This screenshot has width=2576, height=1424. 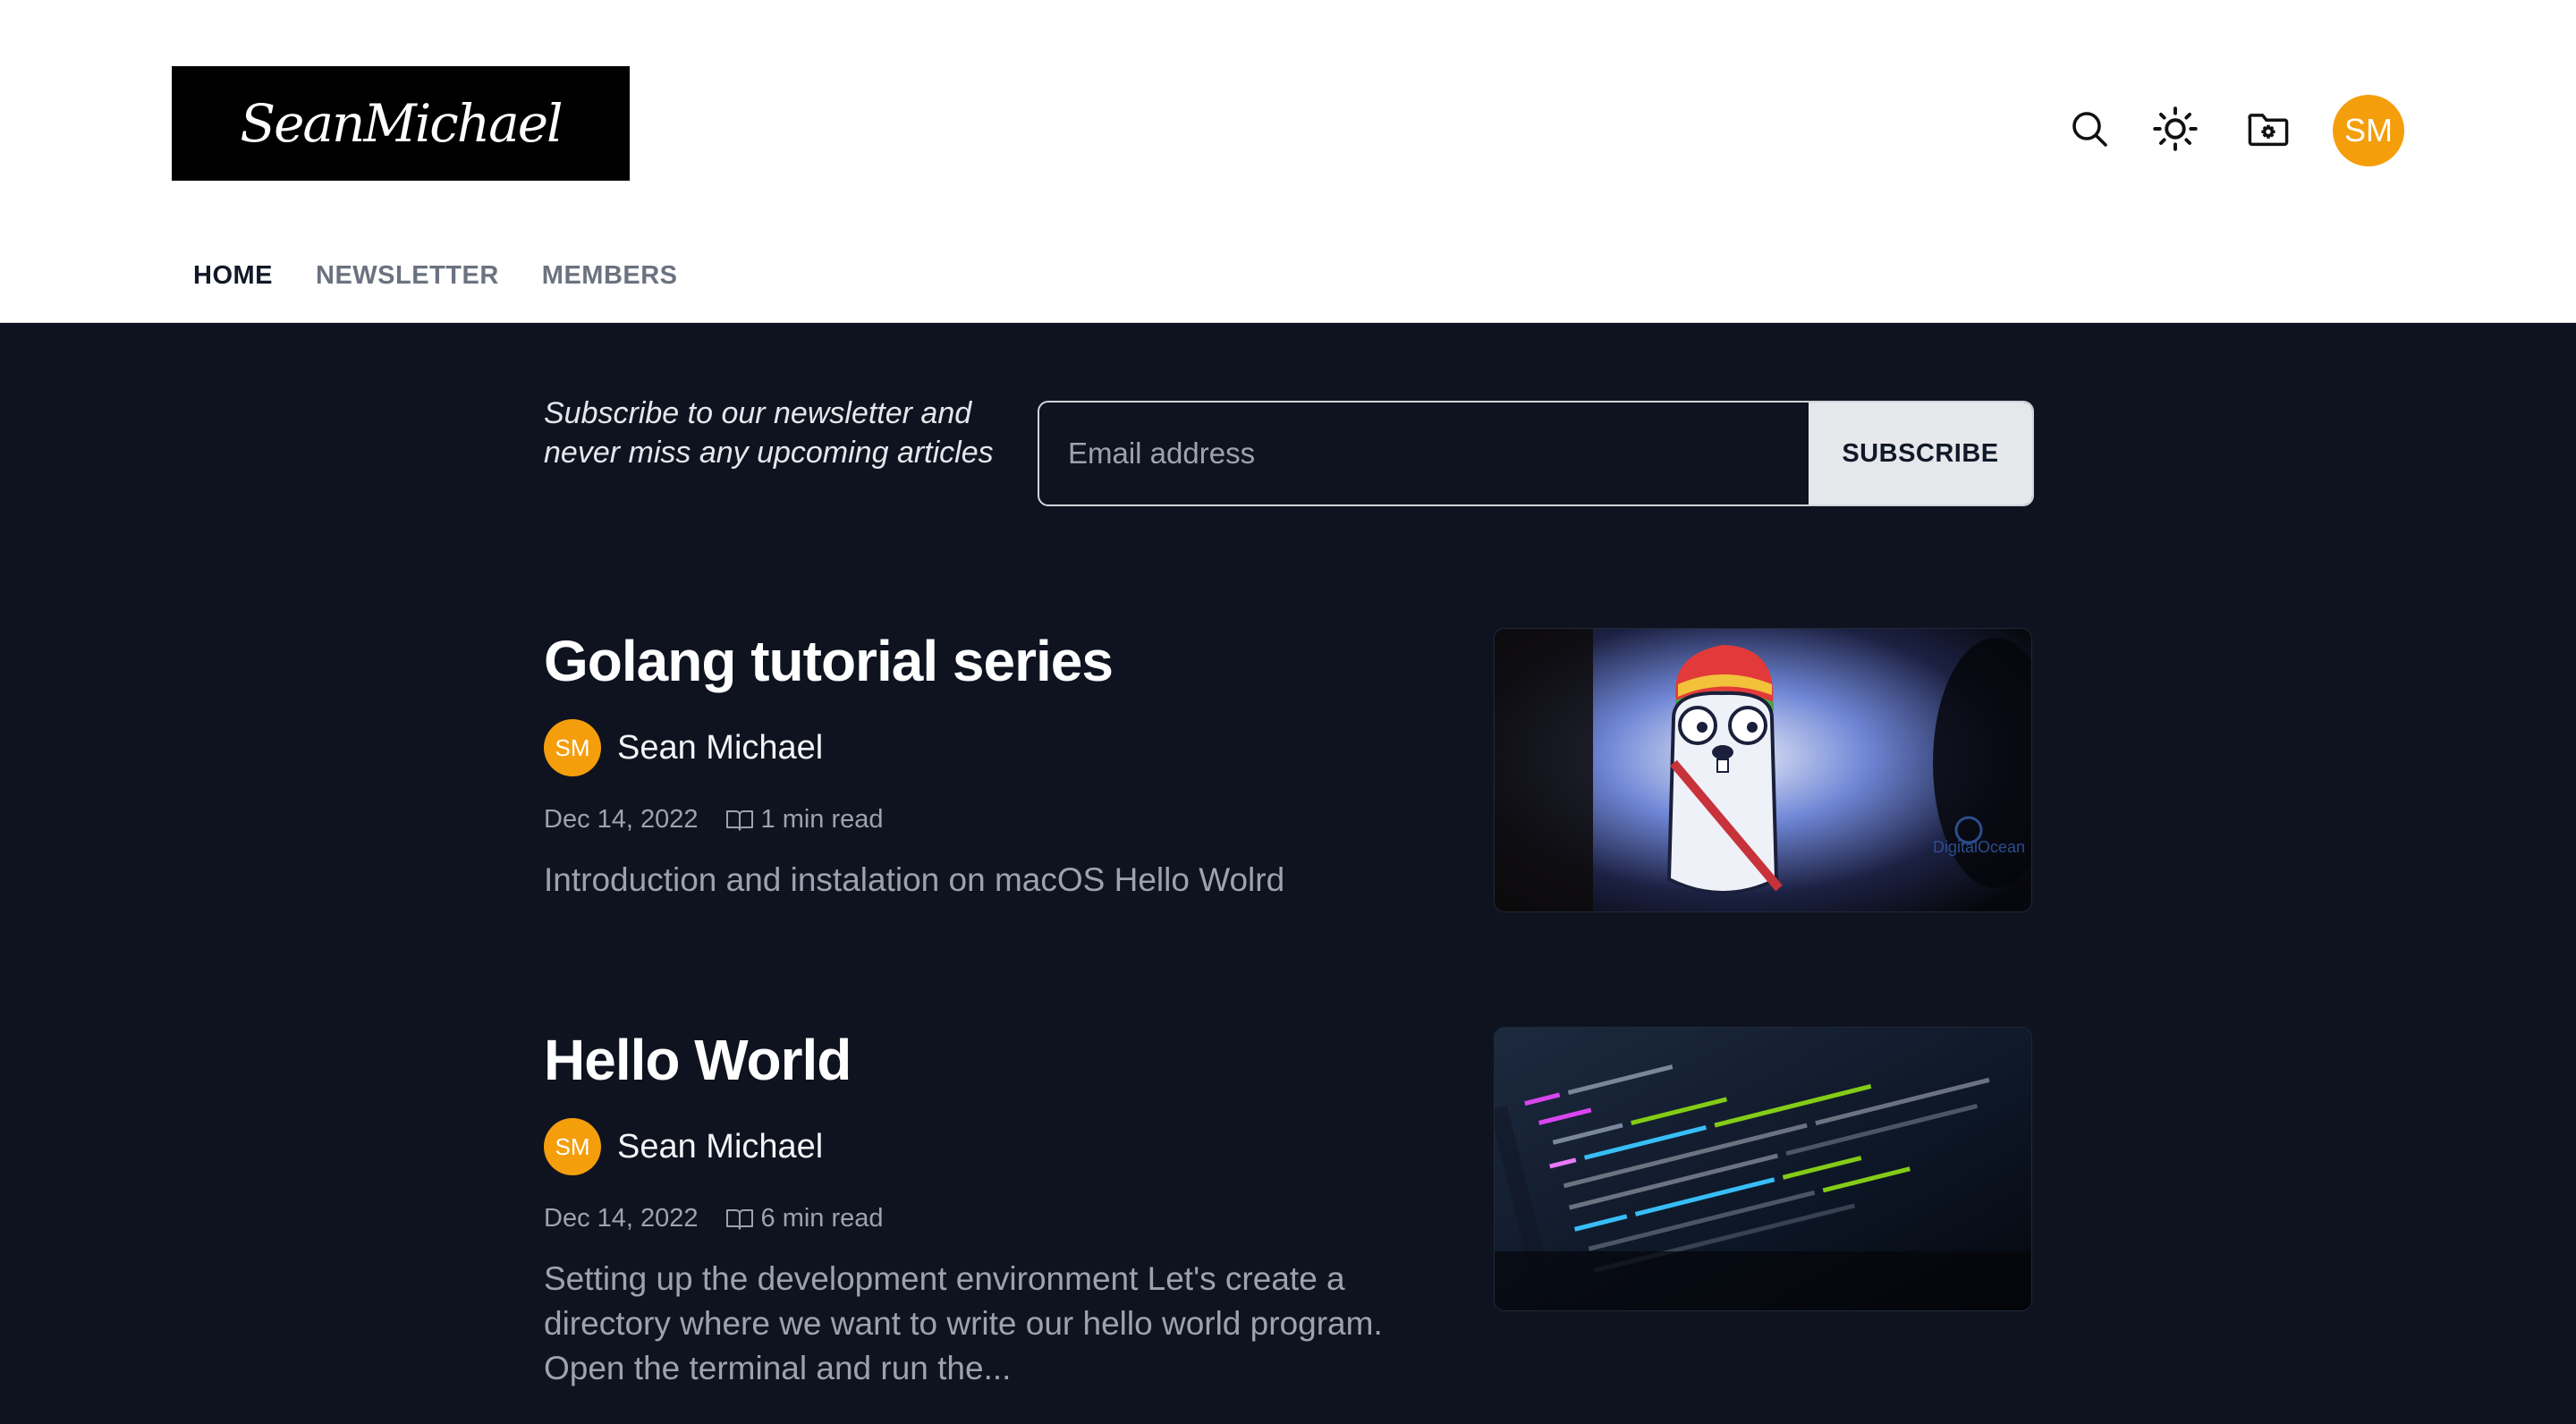 I want to click on email-input, so click(x=1424, y=453).